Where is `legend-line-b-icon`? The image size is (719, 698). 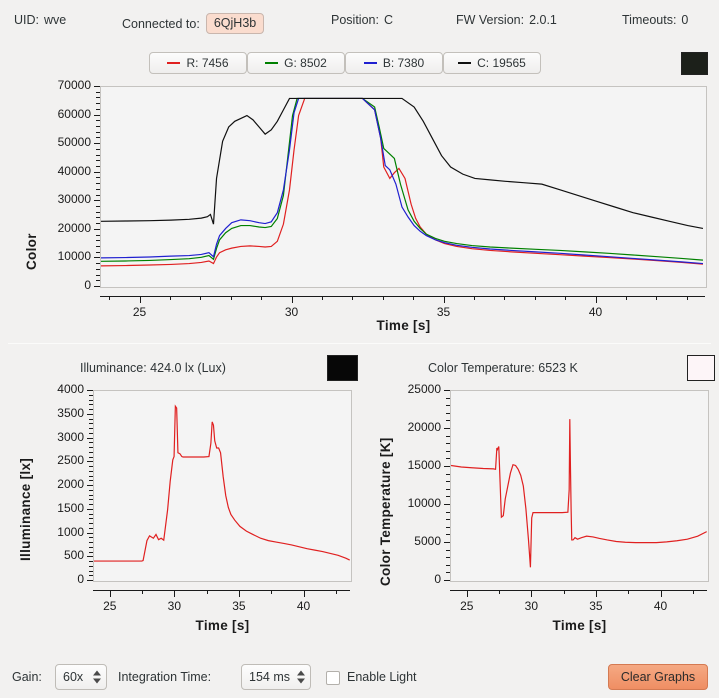
legend-line-b-icon is located at coordinates (370, 63).